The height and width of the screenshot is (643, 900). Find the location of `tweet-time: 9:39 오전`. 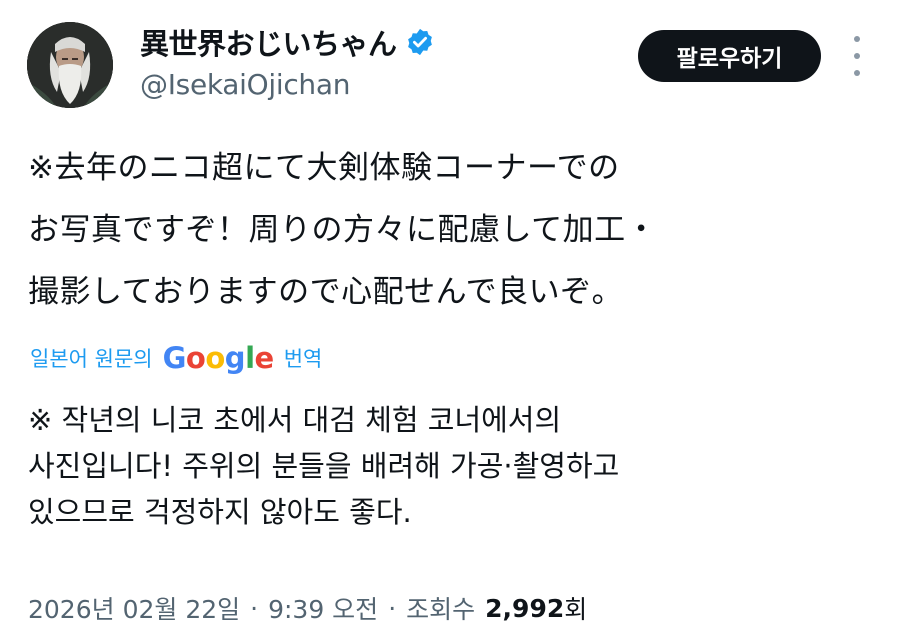

tweet-time: 9:39 오전 is located at coordinates (323, 608).